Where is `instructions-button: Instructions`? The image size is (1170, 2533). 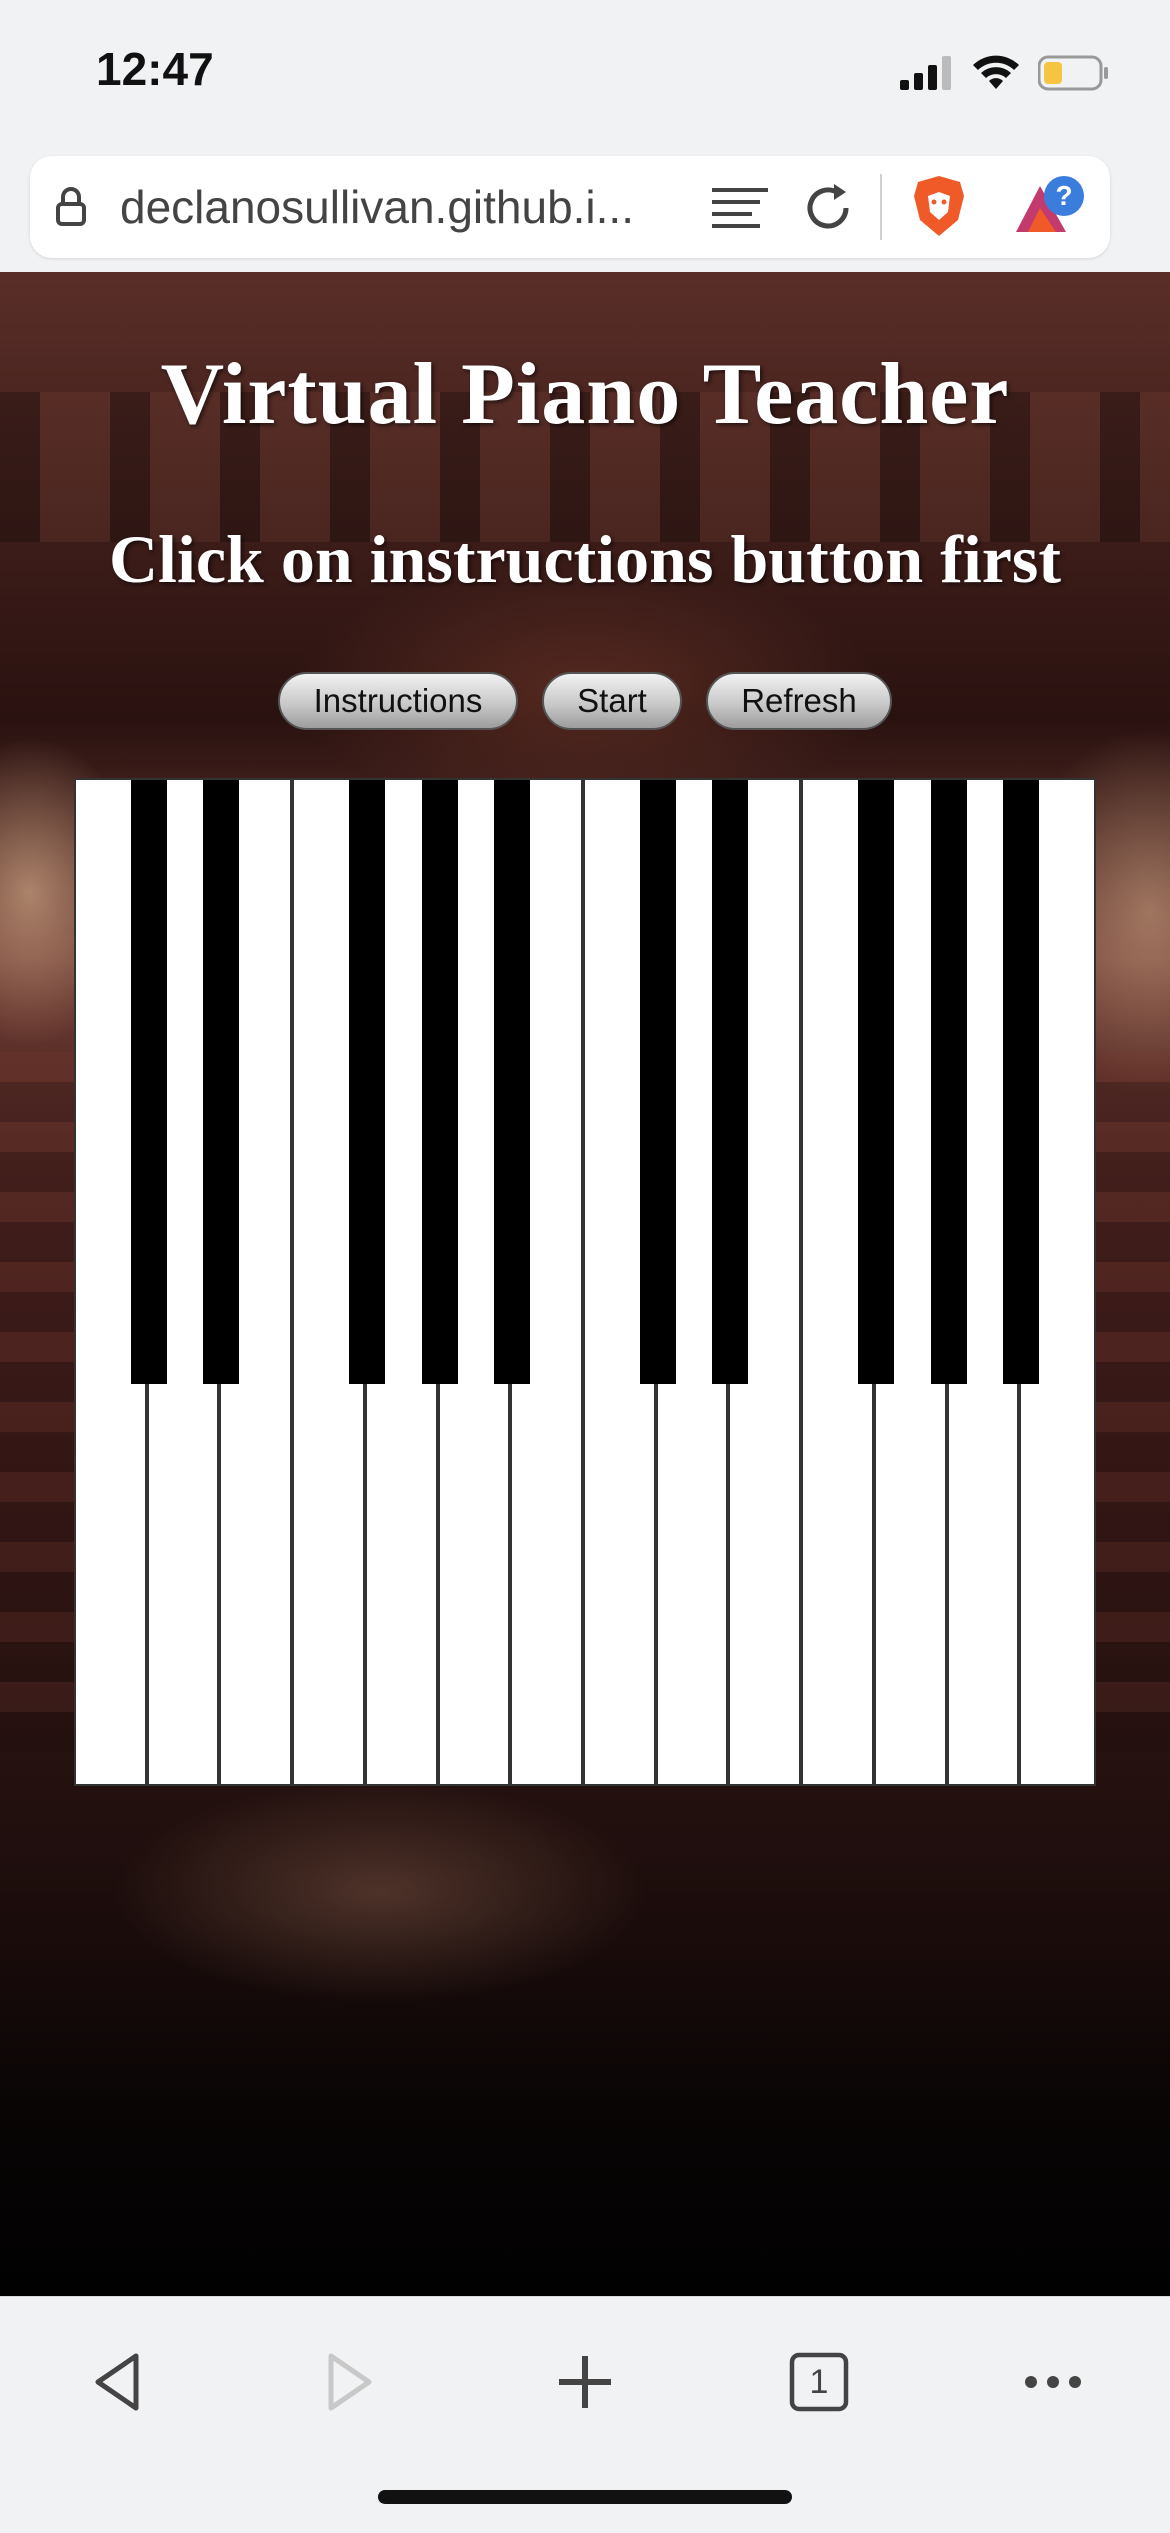 instructions-button: Instructions is located at coordinates (398, 701).